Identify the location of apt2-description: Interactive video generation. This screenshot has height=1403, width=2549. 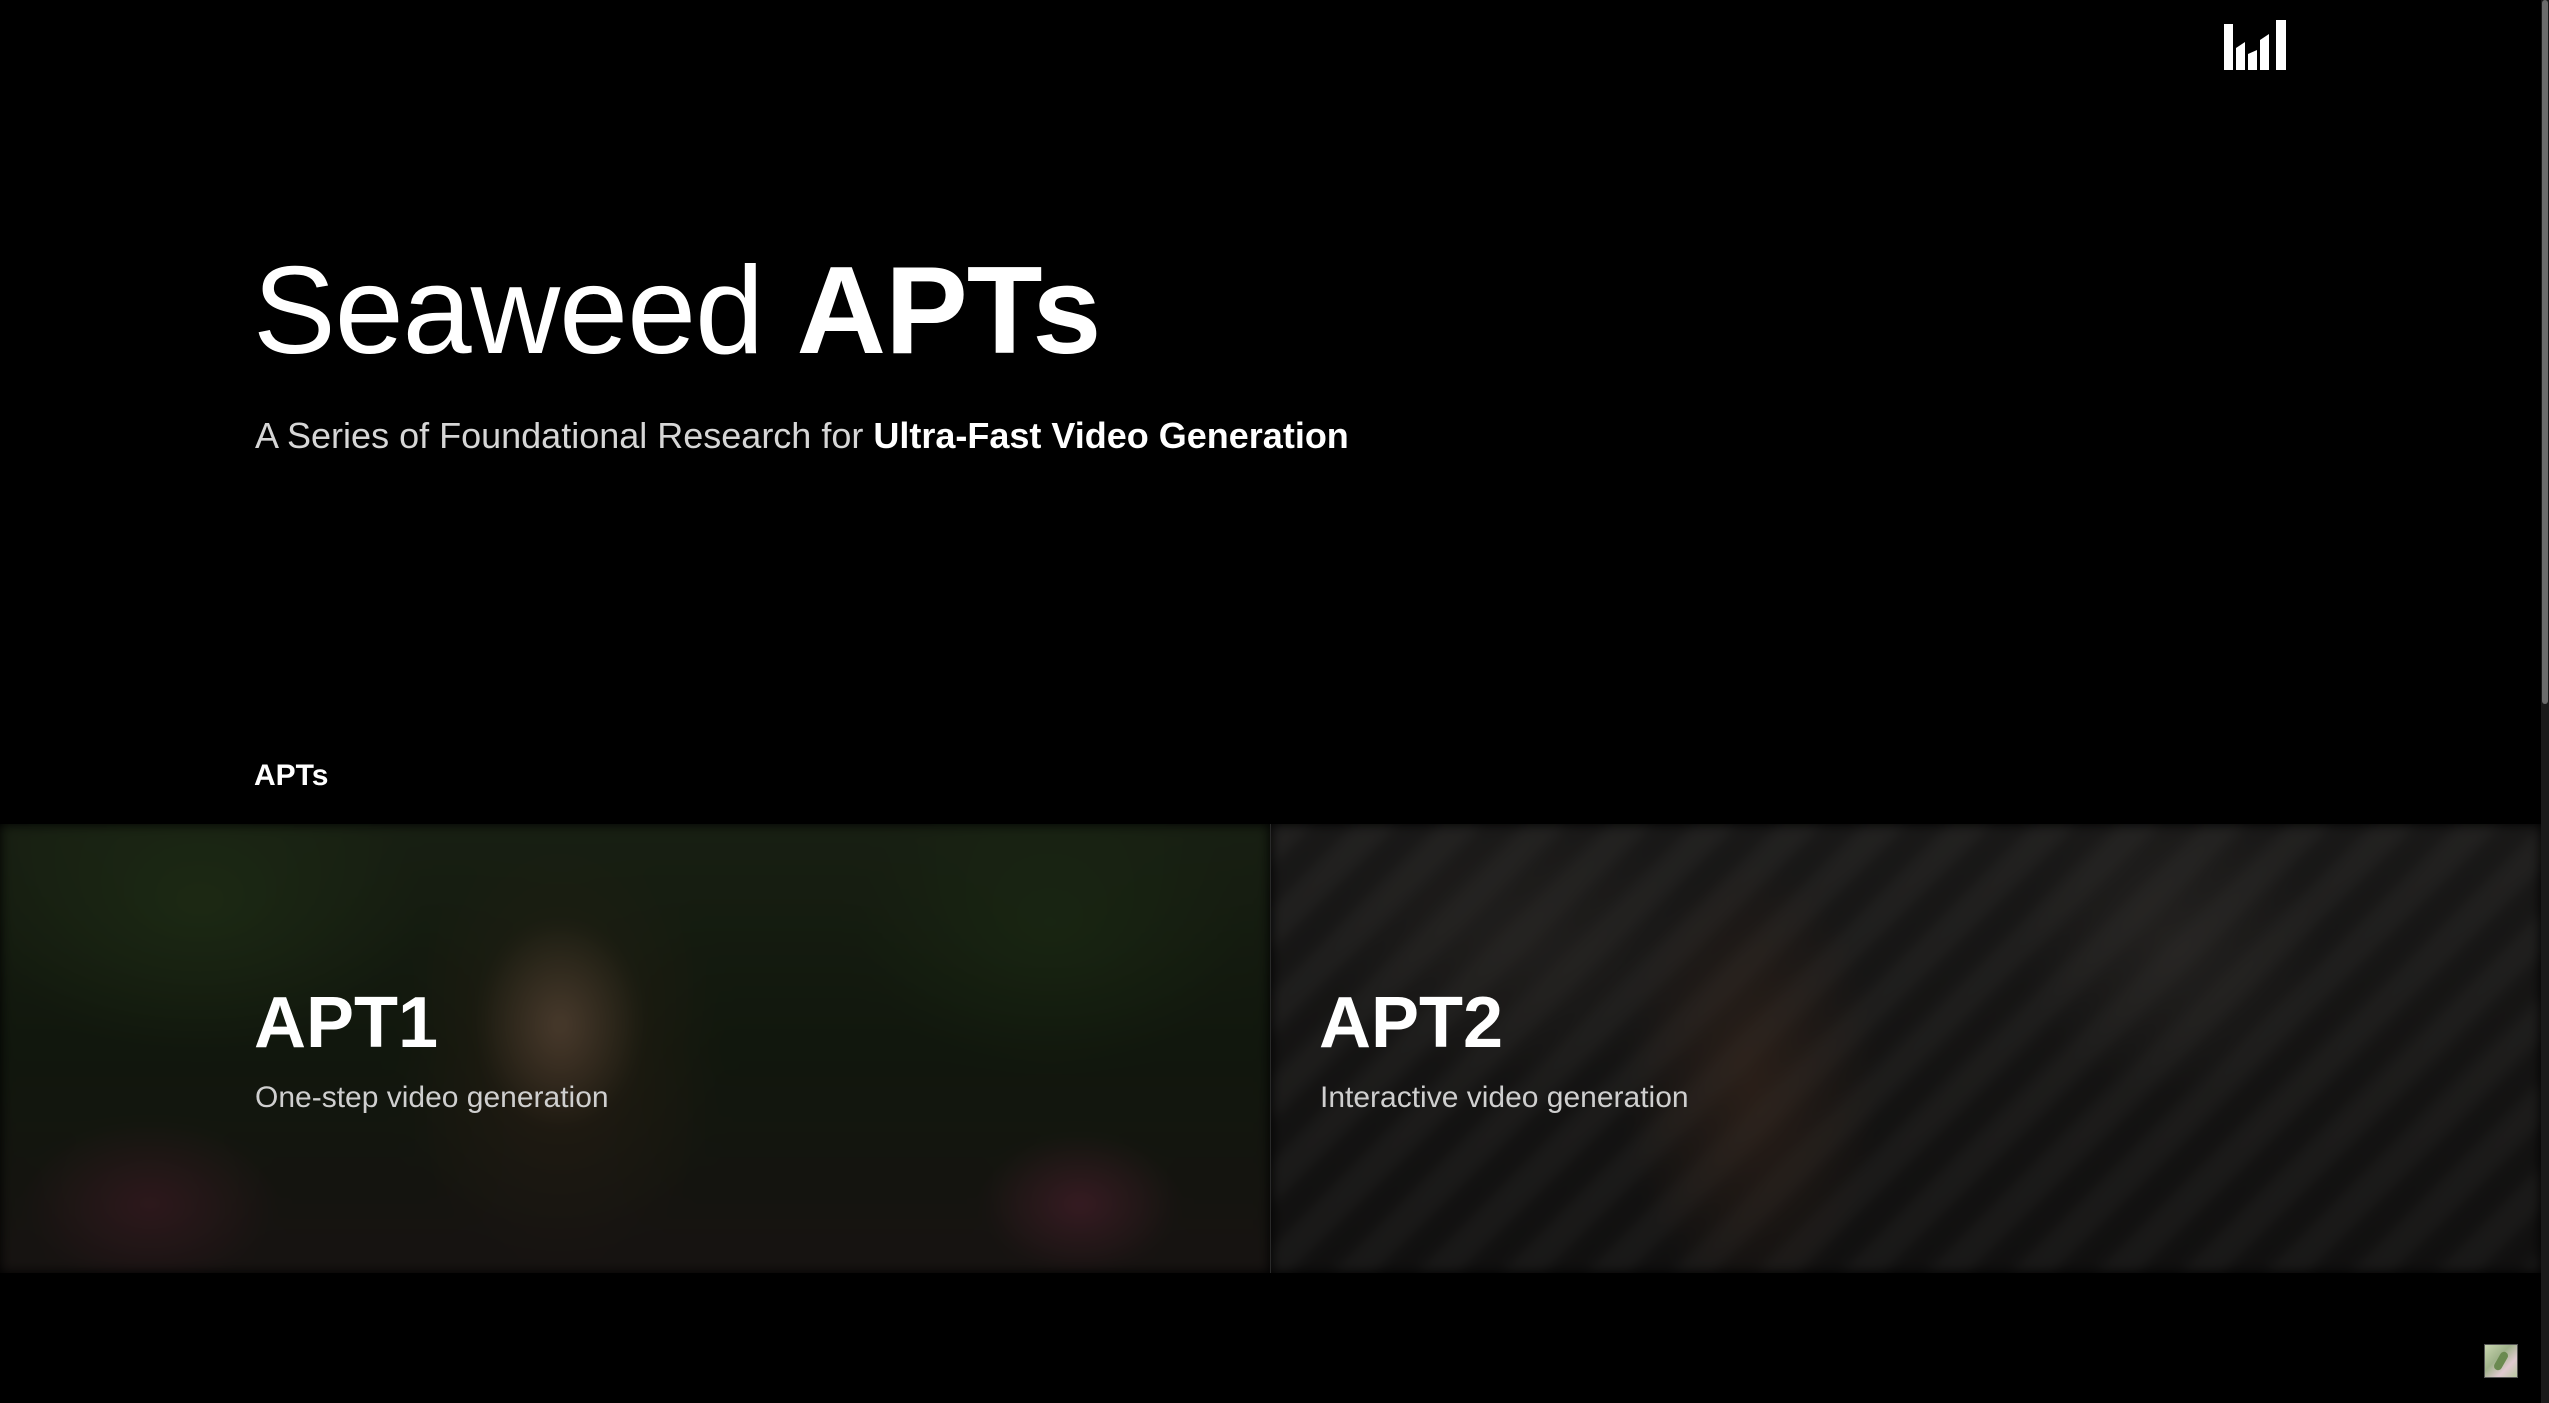
(1504, 1097).